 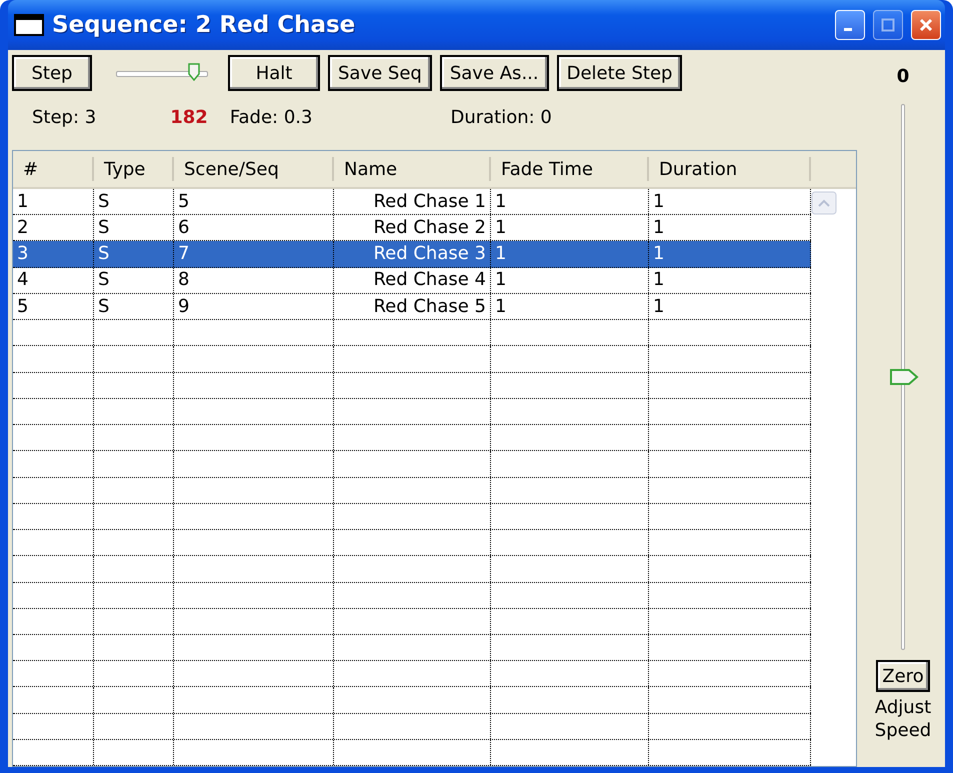 I want to click on column-header: Scene/Seq, so click(x=254, y=169).